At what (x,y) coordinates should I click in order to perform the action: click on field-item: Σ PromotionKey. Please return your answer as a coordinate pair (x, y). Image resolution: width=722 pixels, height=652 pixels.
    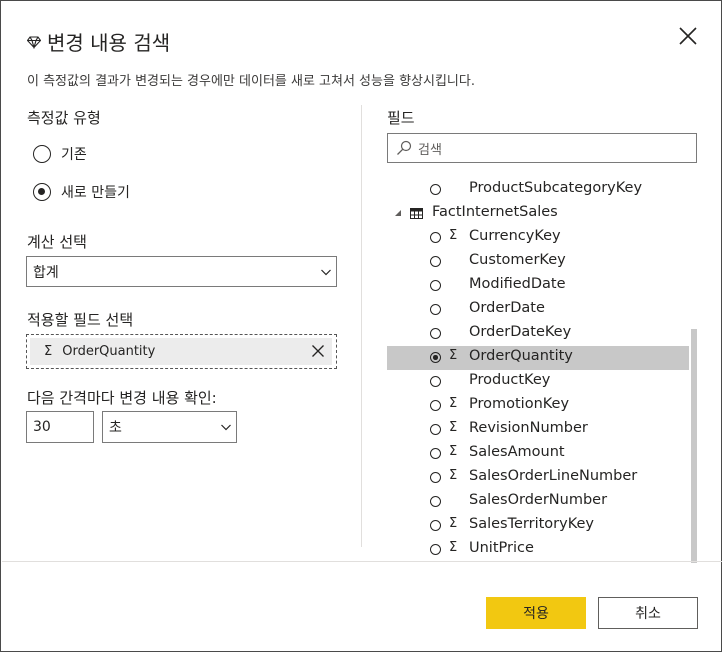
    Looking at the image, I should click on (538, 406).